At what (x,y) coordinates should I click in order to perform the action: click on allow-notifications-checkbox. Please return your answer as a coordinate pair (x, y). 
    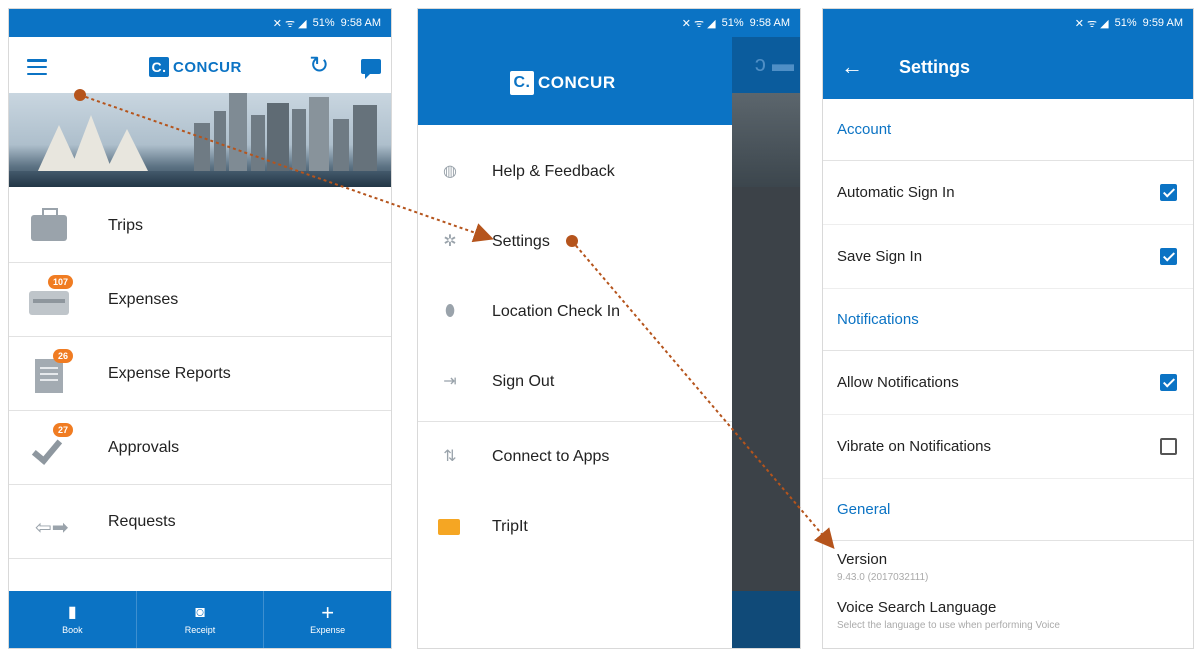
    Looking at the image, I should click on (1168, 382).